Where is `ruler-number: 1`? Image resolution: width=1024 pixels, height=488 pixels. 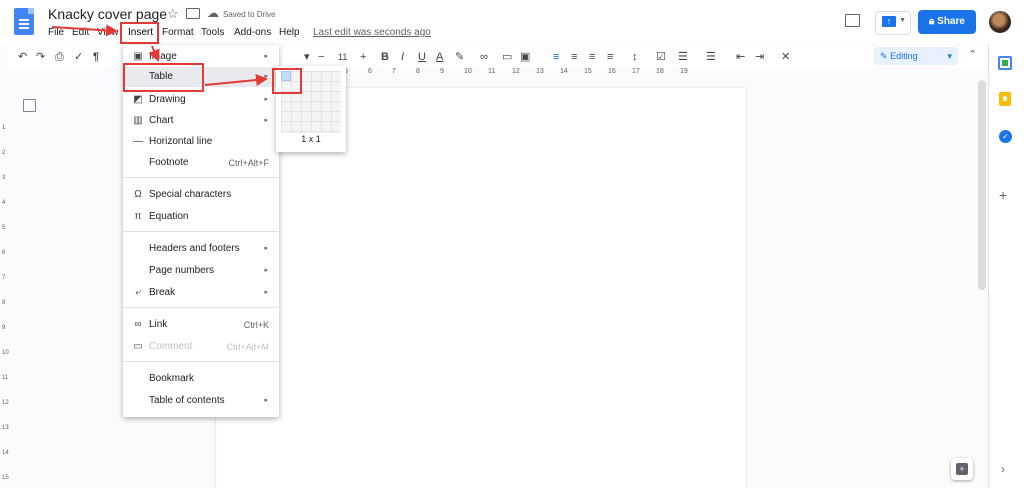 ruler-number: 1 is located at coordinates (4, 128).